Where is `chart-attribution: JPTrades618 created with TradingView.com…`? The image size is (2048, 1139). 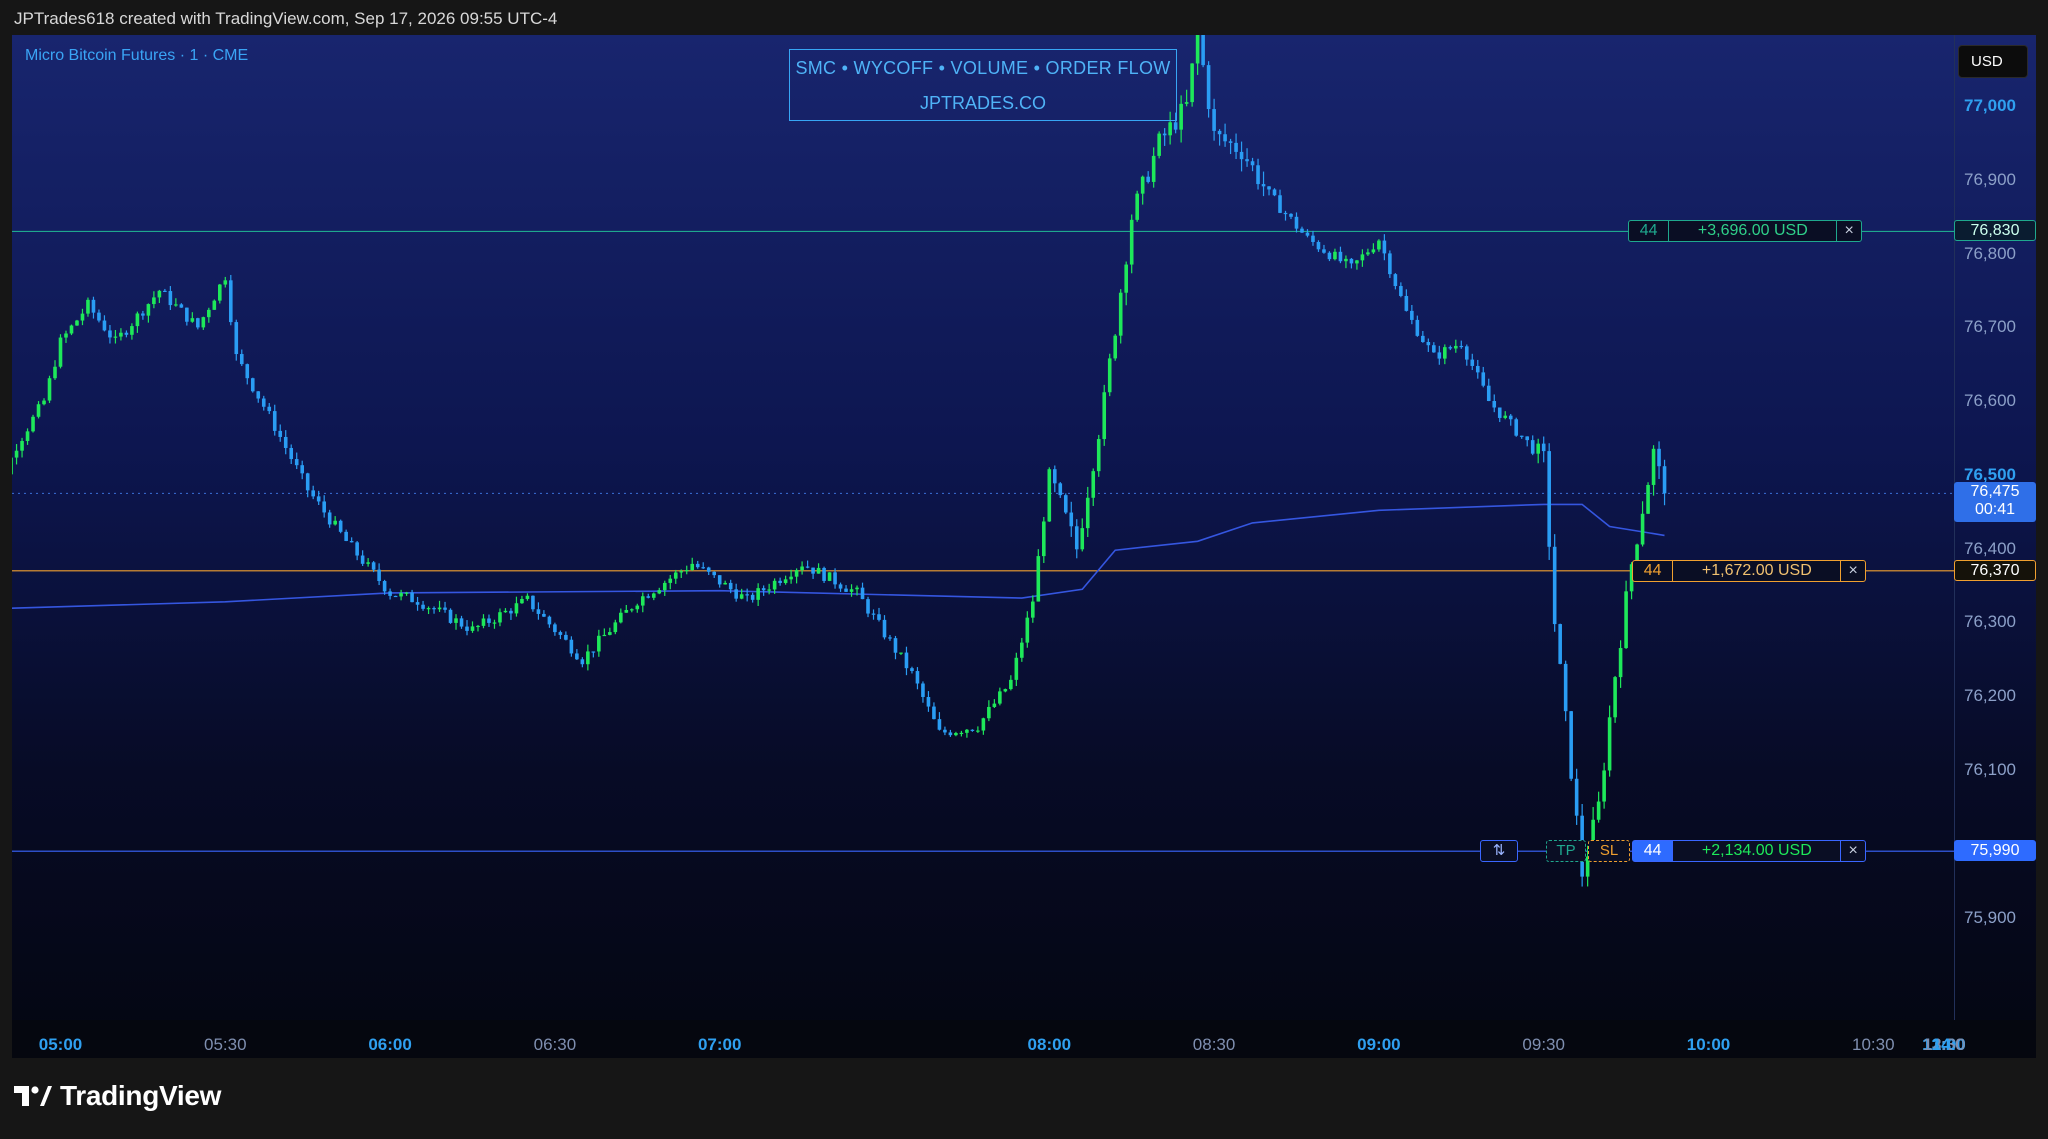
chart-attribution: JPTrades618 created with TradingView.com… is located at coordinates (286, 18).